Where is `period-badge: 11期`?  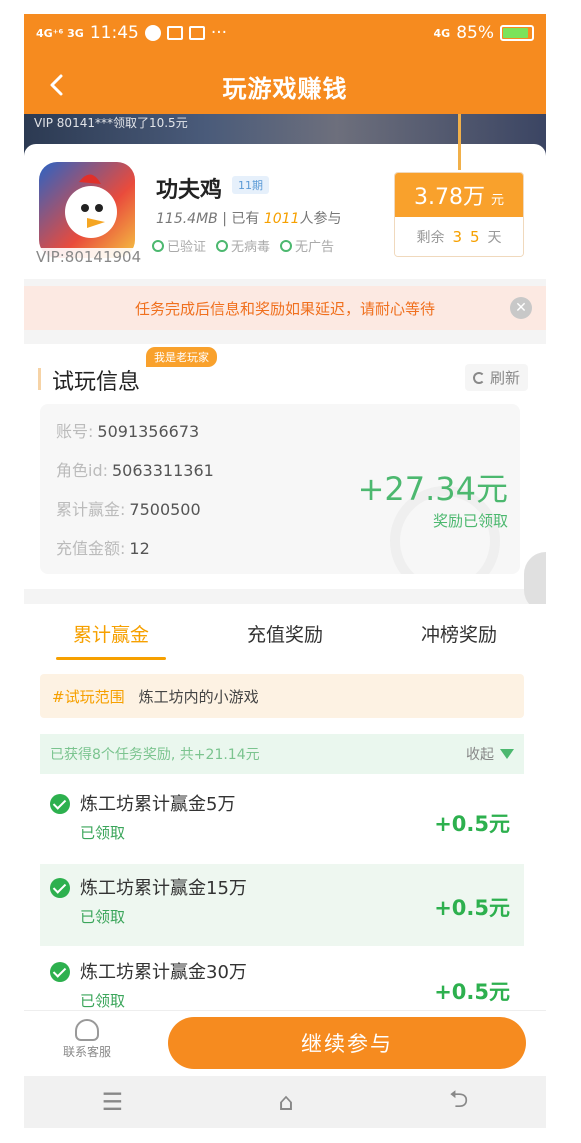 period-badge: 11期 is located at coordinates (250, 185).